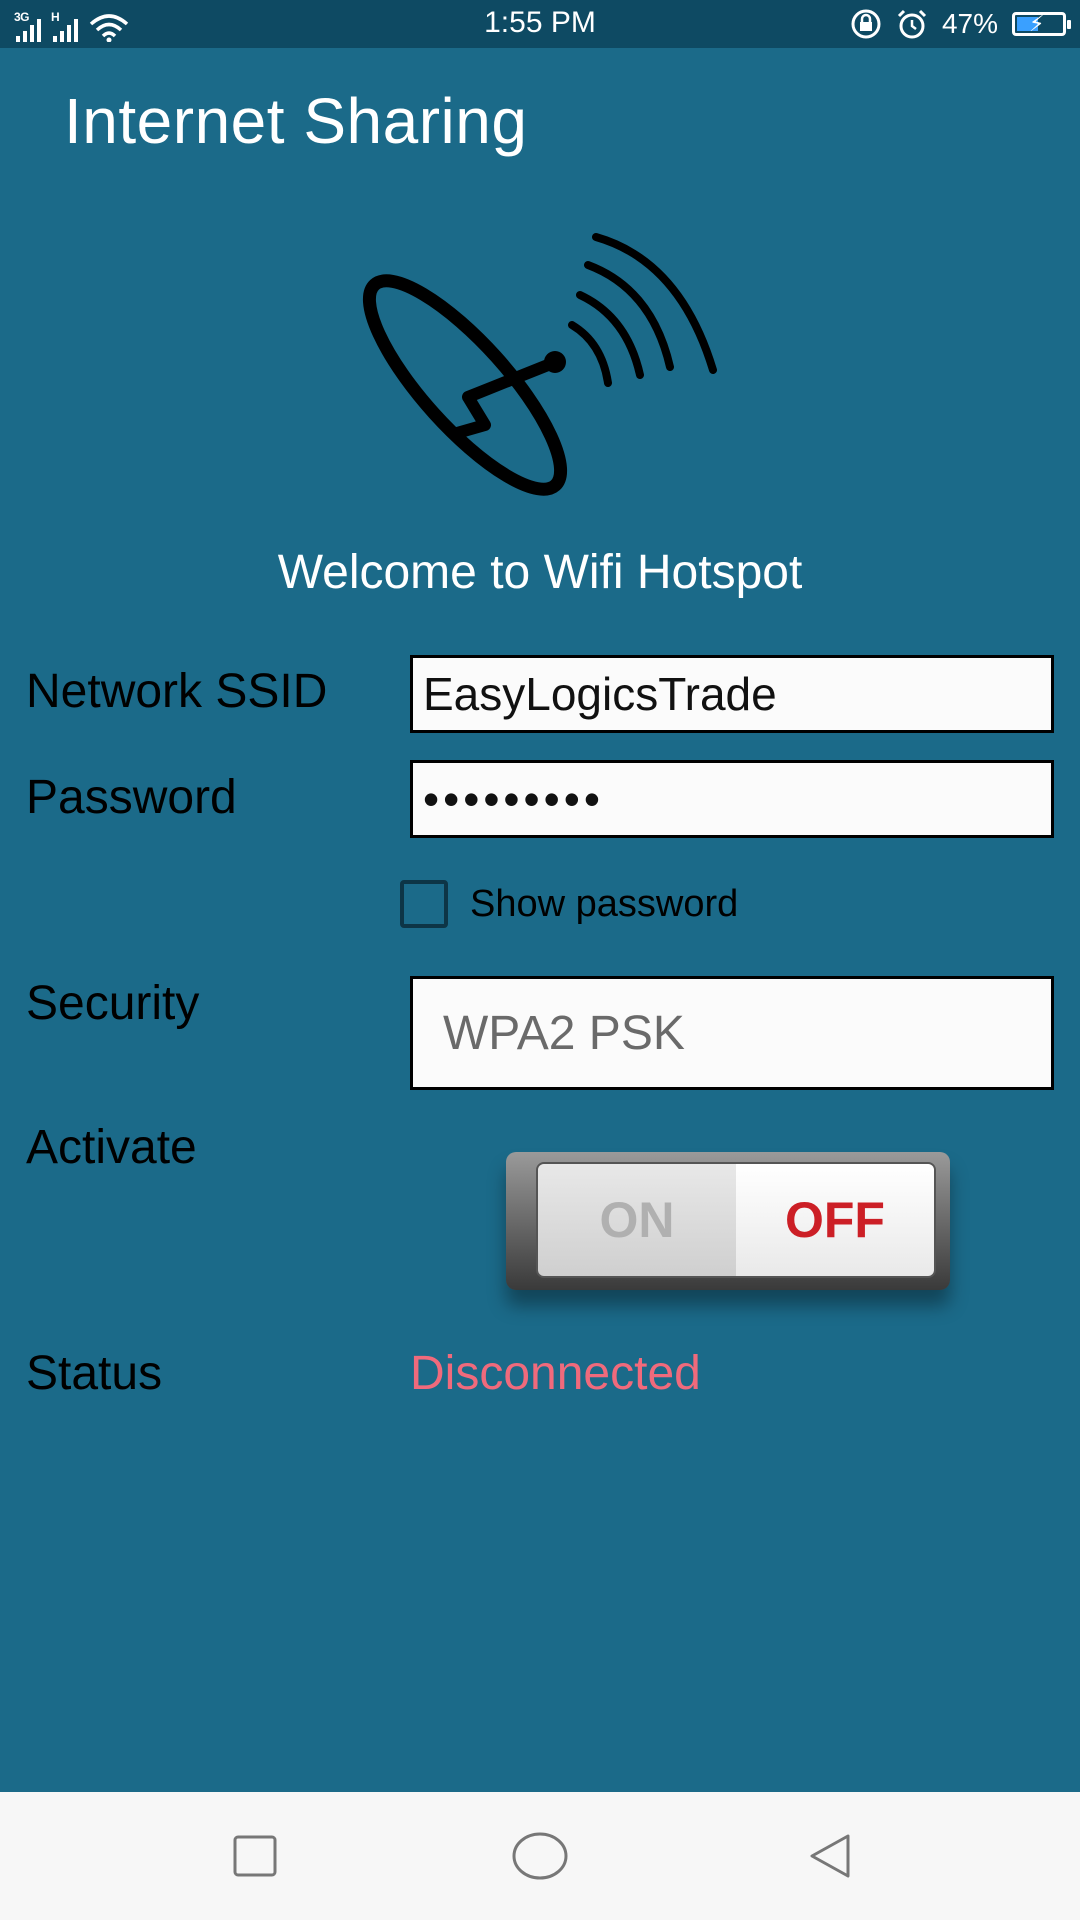 The width and height of the screenshot is (1080, 1920). Describe the element at coordinates (255, 1856) in the screenshot. I see `recent-apps-icon` at that location.